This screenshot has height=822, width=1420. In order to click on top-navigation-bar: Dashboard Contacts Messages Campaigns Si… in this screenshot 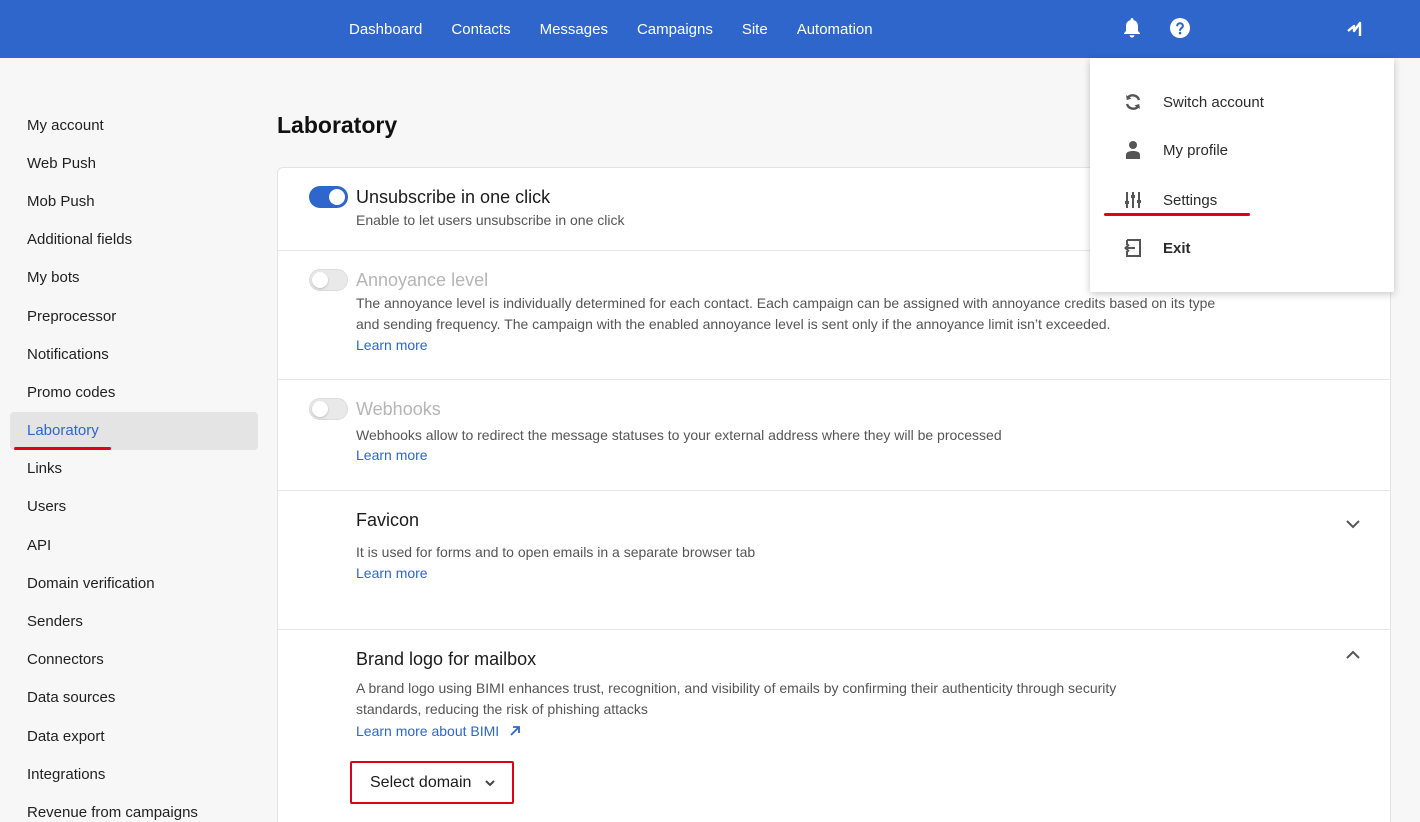, I will do `click(710, 29)`.